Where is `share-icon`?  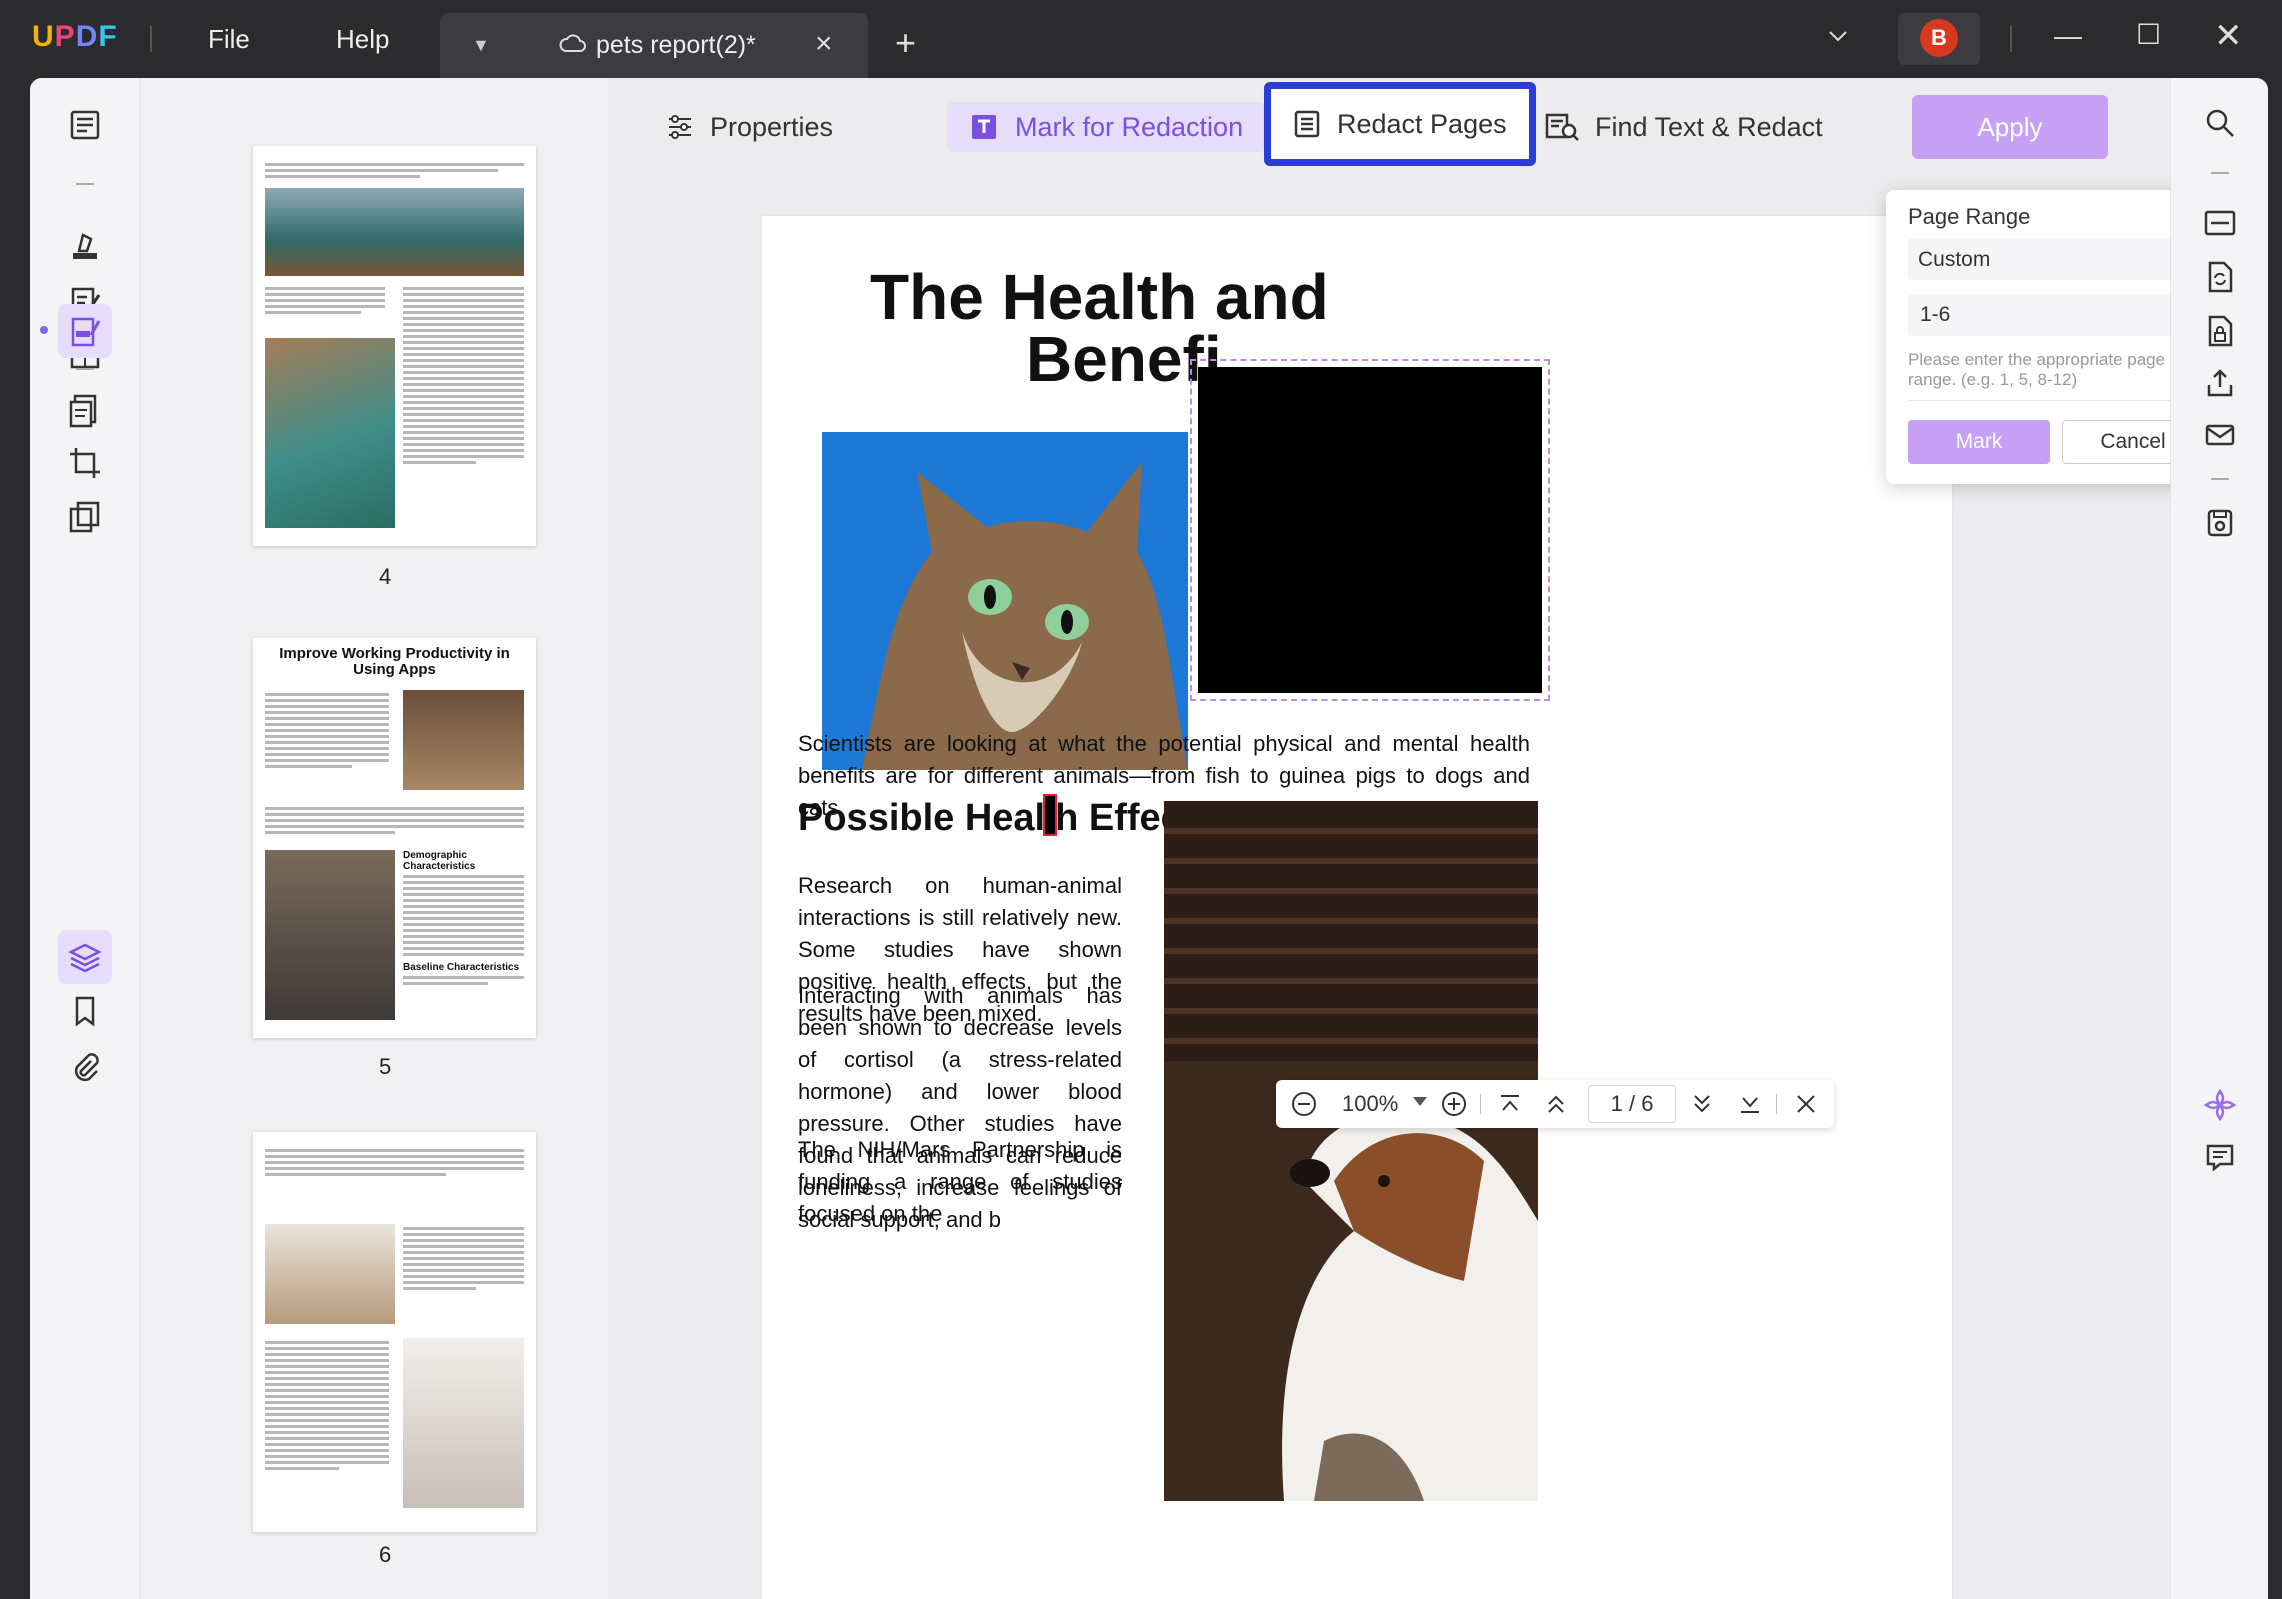 share-icon is located at coordinates (2220, 383).